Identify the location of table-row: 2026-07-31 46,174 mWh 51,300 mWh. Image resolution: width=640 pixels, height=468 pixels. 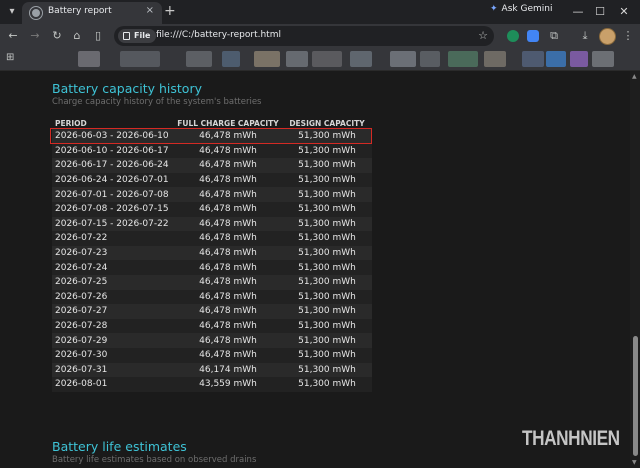
(212, 370).